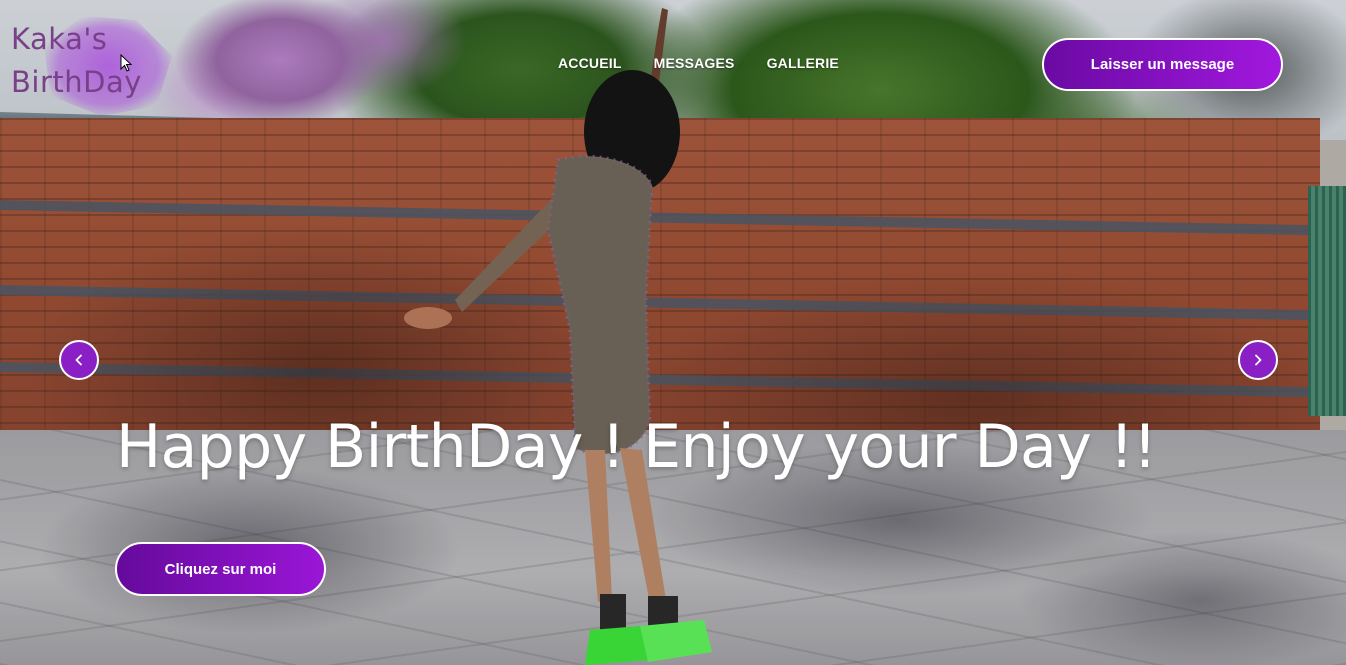 The image size is (1346, 665). I want to click on click-me-button: Cliquez sur moi, so click(220, 569).